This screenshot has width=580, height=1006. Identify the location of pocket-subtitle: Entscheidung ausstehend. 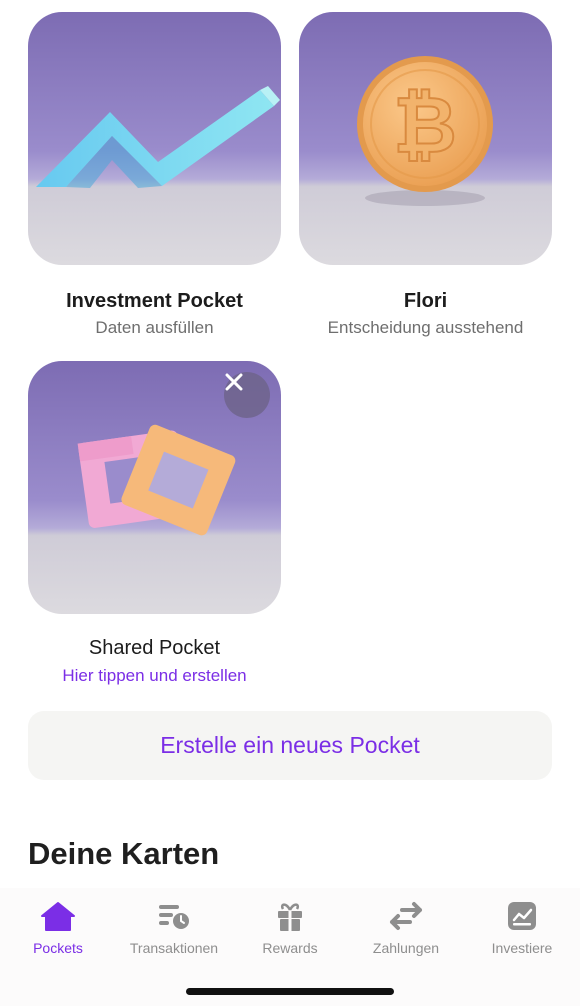
(425, 327).